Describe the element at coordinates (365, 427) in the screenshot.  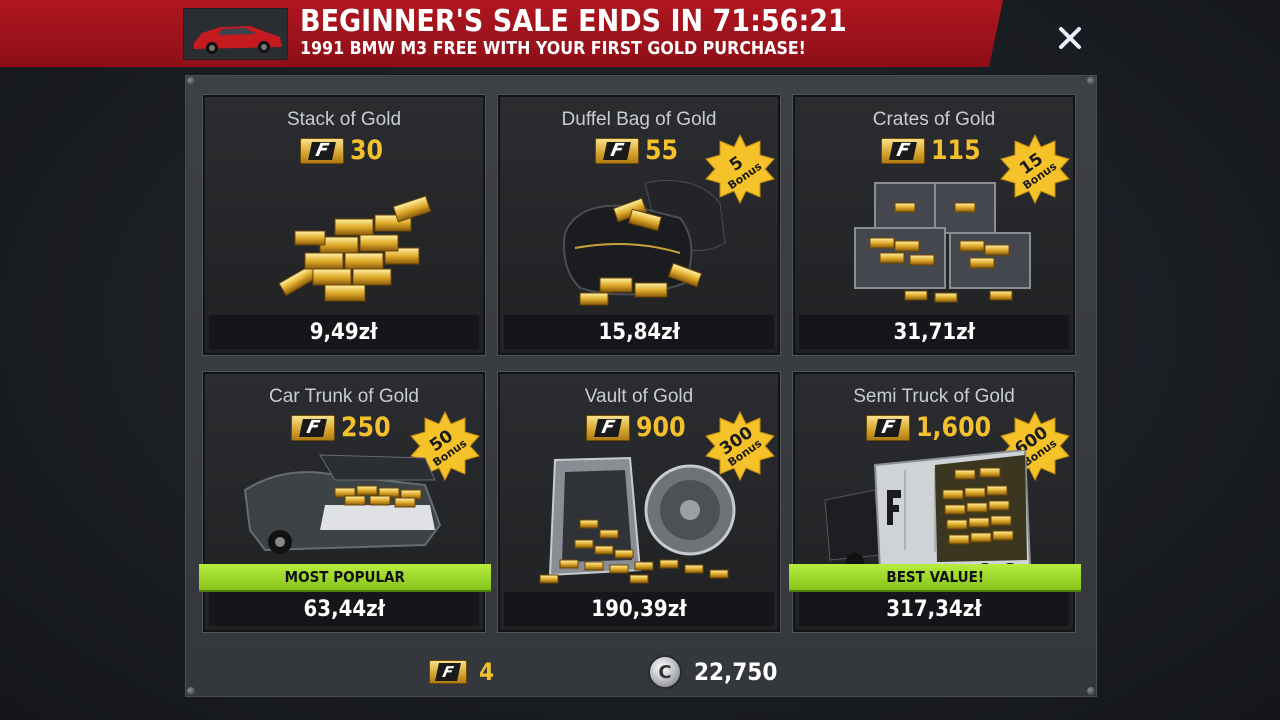
I see `pack-gold-amount: 250` at that location.